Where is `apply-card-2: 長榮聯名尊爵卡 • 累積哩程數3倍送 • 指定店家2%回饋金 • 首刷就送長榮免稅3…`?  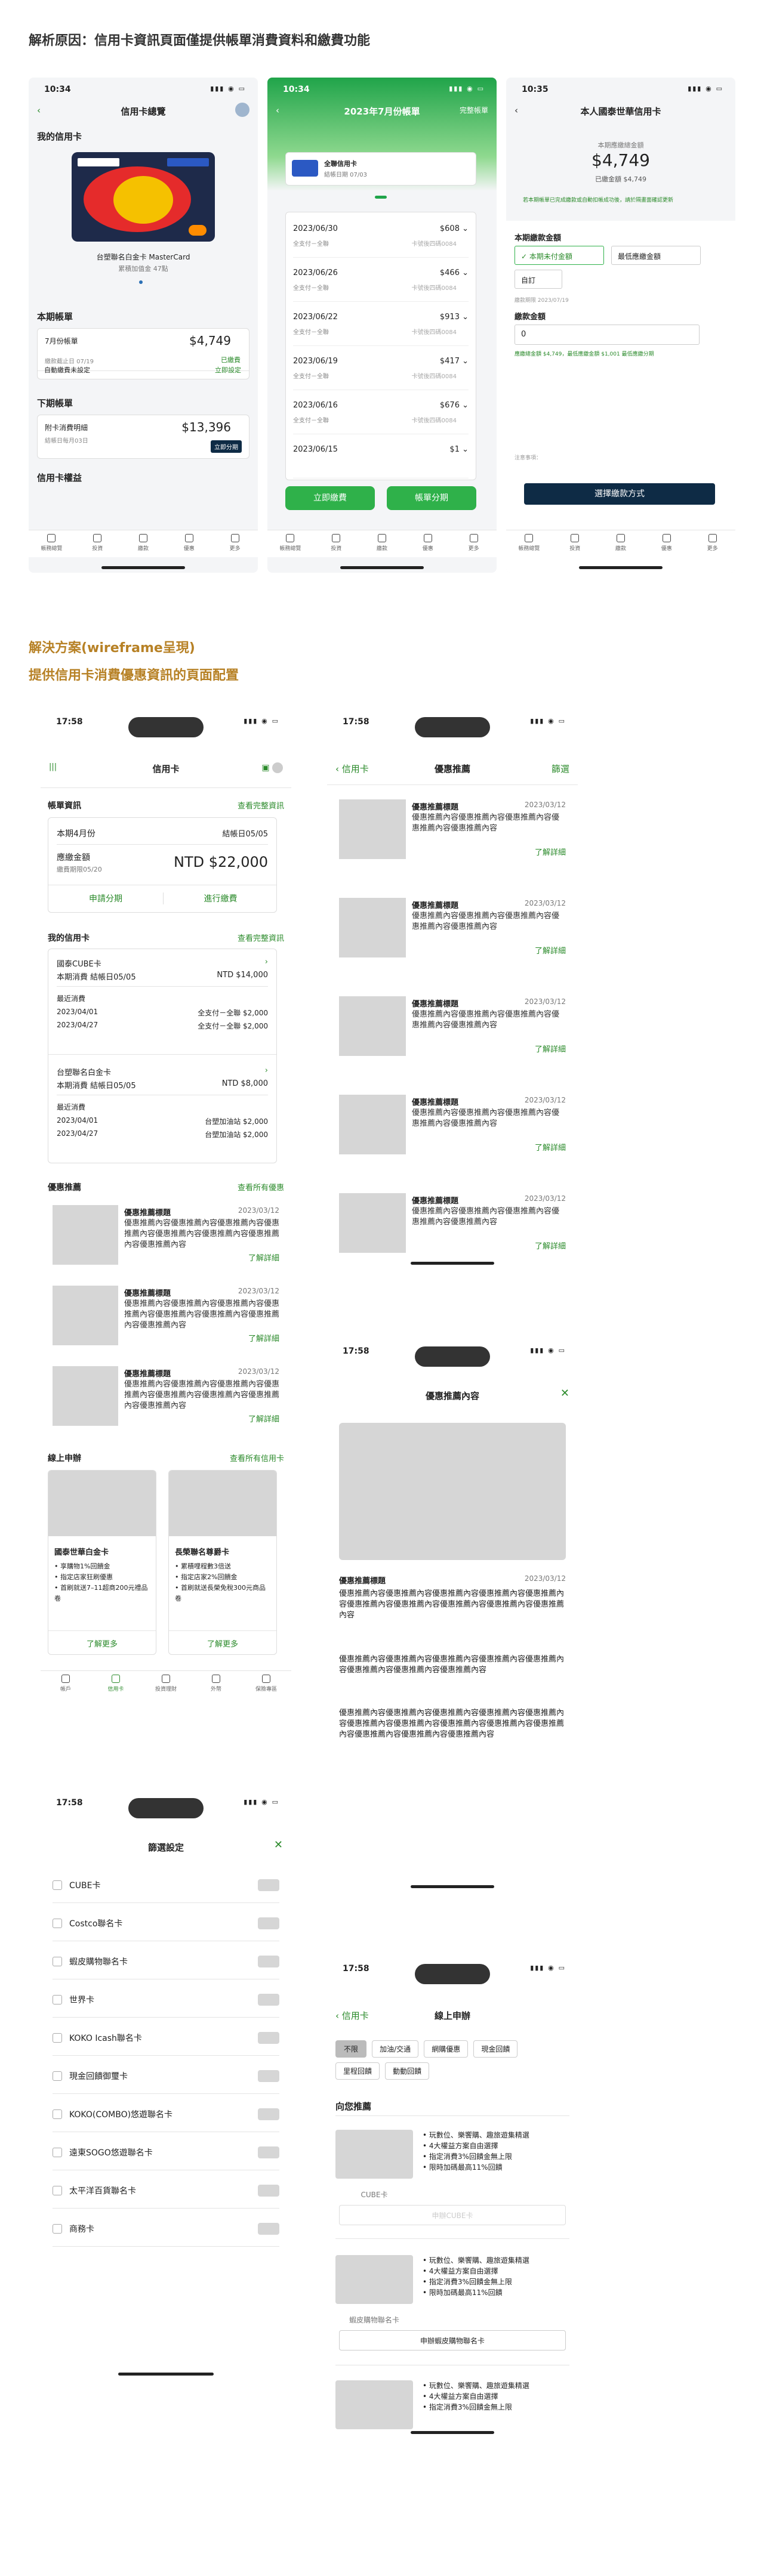
apply-card-2: 長榮聯名尊爵卡 • 累積哩程數3倍送 • 指定店家2%回饋金 • 首刷就送長榮免稅3… is located at coordinates (223, 1562).